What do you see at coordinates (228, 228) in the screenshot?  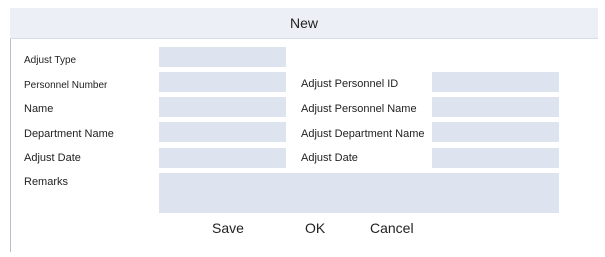 I see `save-button: Save` at bounding box center [228, 228].